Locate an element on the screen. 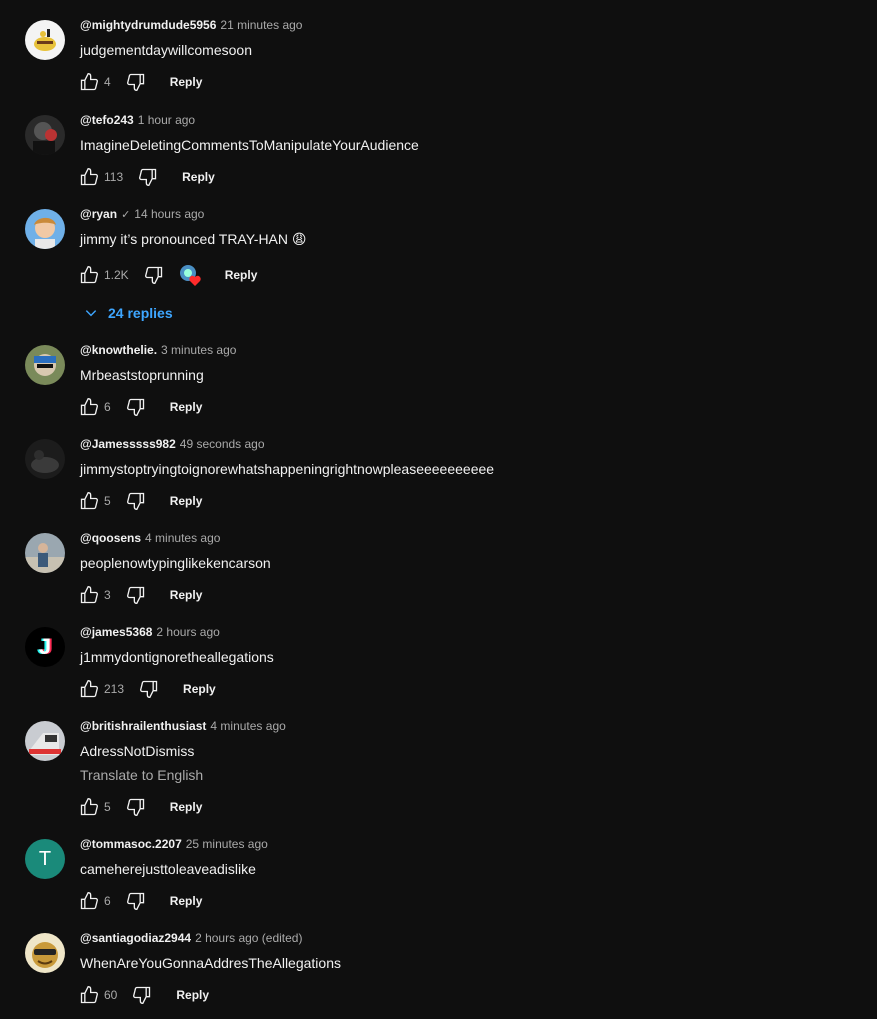 The height and width of the screenshot is (1019, 877). timestamp: 49 seconds ago is located at coordinates (222, 444).